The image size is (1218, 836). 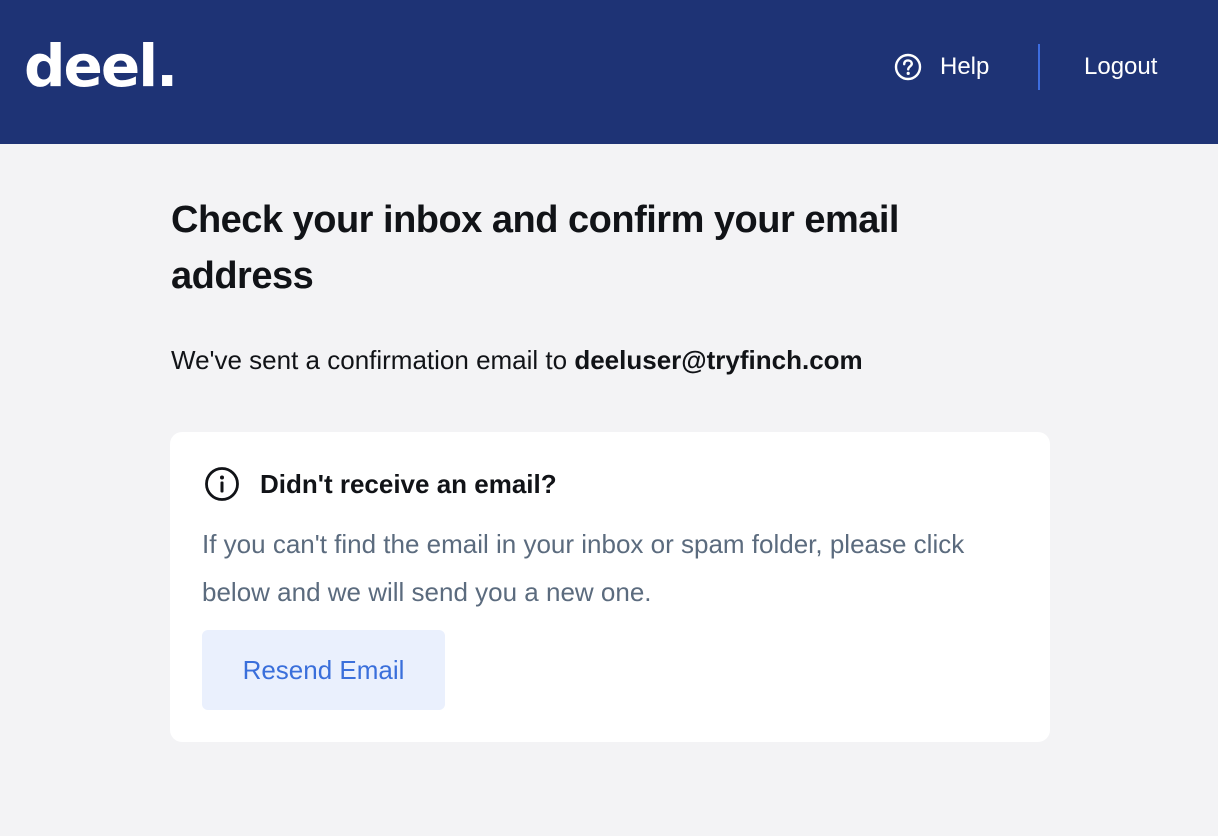 What do you see at coordinates (1120, 67) in the screenshot?
I see `logout-button: Logout` at bounding box center [1120, 67].